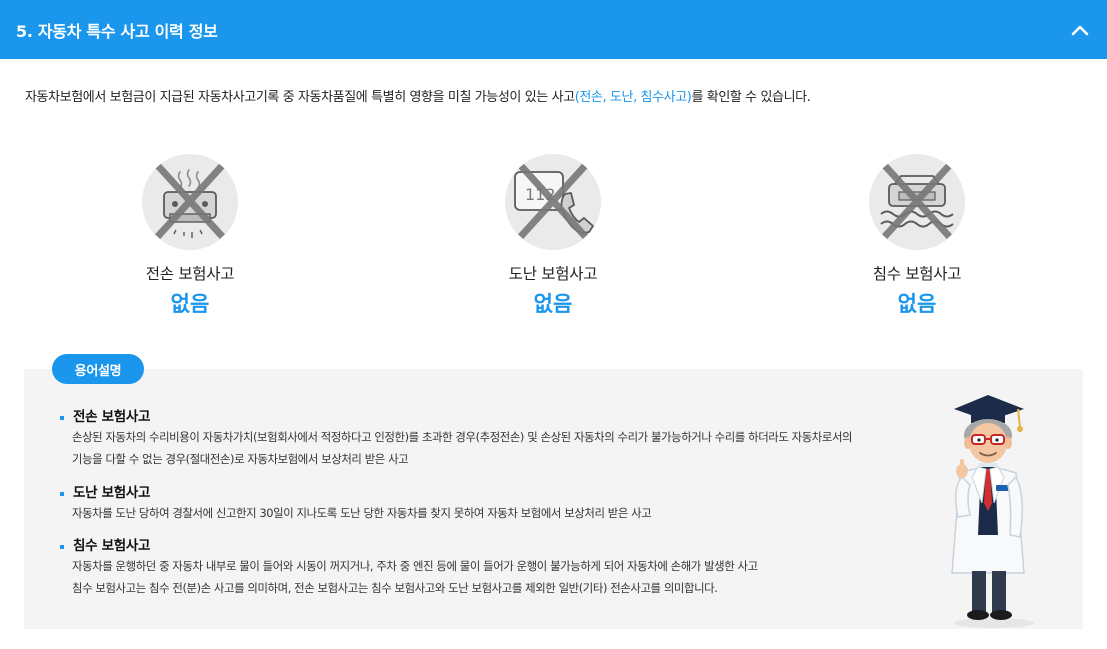 This screenshot has height=649, width=1107. I want to click on chevron-up-icon, so click(1080, 30).